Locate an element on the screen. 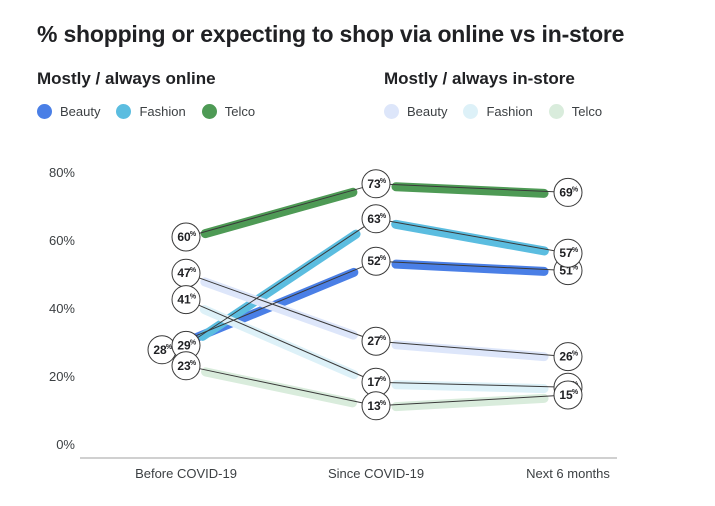 This screenshot has width=715, height=506. value-label: 13% is located at coordinates (376, 406).